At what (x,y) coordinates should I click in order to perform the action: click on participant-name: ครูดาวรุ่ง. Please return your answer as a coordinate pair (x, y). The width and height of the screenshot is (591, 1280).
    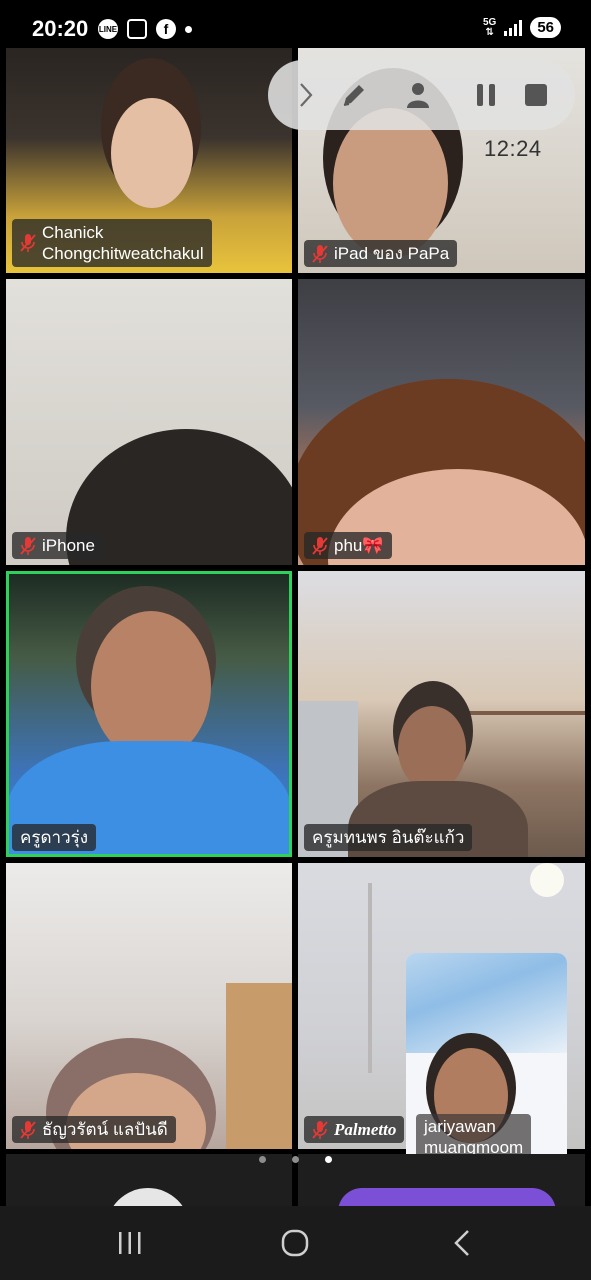
    Looking at the image, I should click on (54, 837).